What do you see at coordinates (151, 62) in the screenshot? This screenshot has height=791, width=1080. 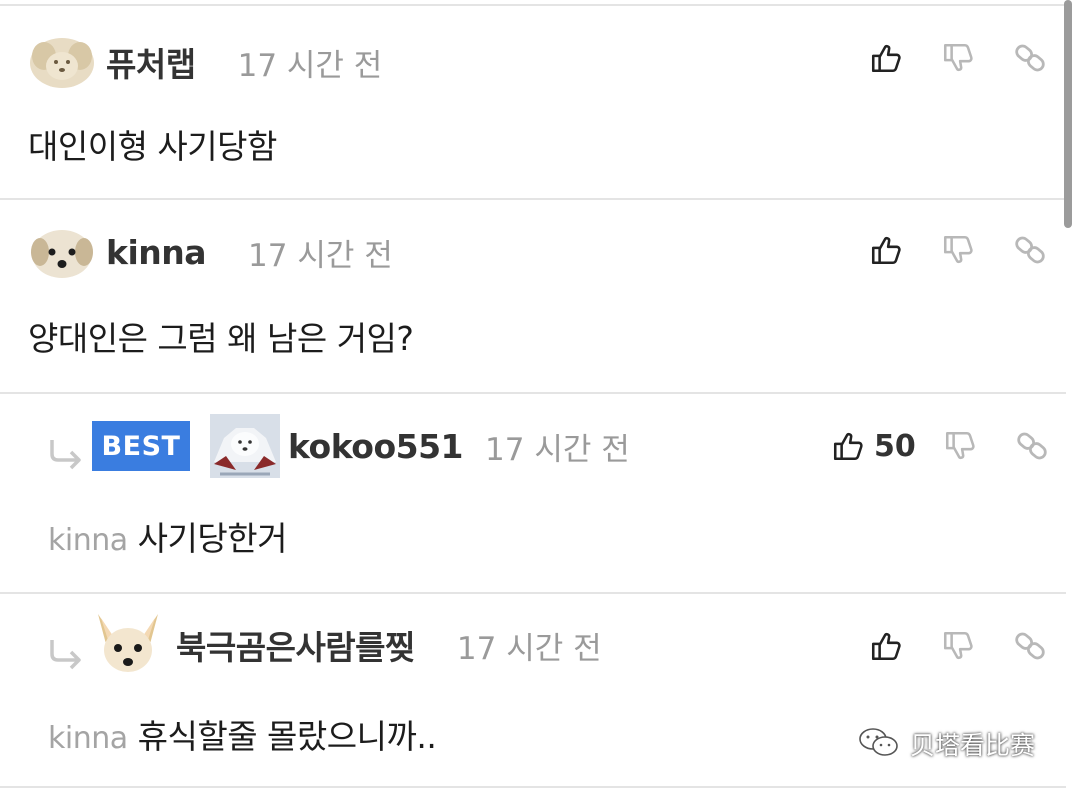 I see `comment-nickname: 퓨처랩` at bounding box center [151, 62].